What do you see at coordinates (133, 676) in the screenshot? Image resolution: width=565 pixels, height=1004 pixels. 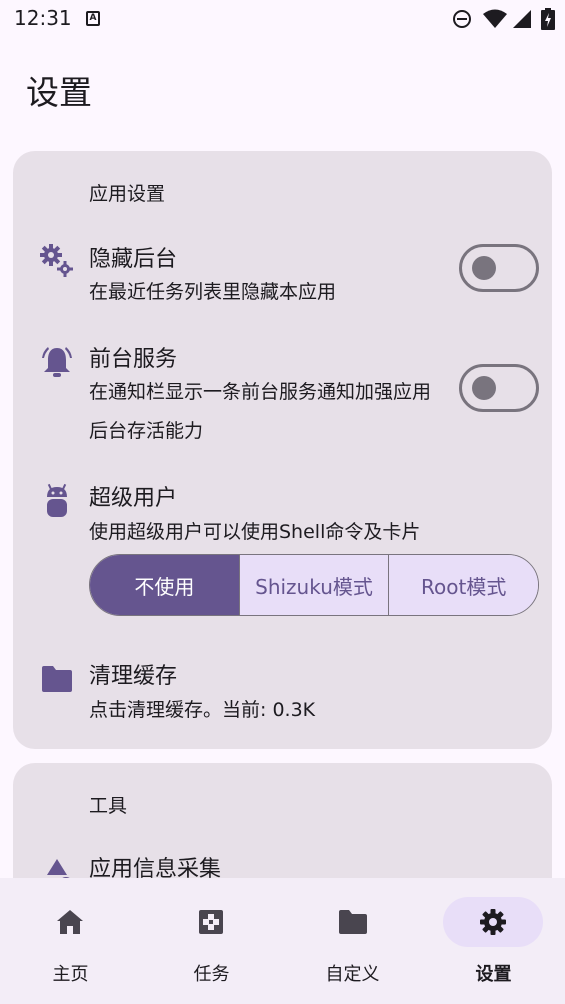 I see `clear-cache-title: 清理缓存` at bounding box center [133, 676].